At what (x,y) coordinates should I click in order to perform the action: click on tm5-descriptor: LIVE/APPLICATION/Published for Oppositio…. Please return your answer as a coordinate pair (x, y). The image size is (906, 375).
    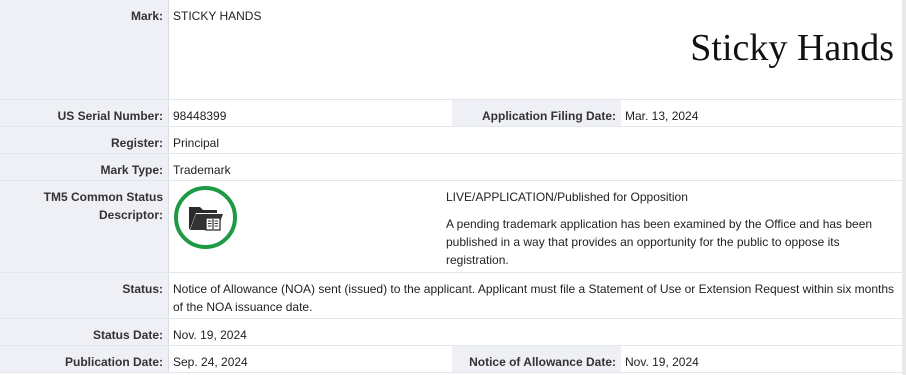
    Looking at the image, I should click on (666, 233).